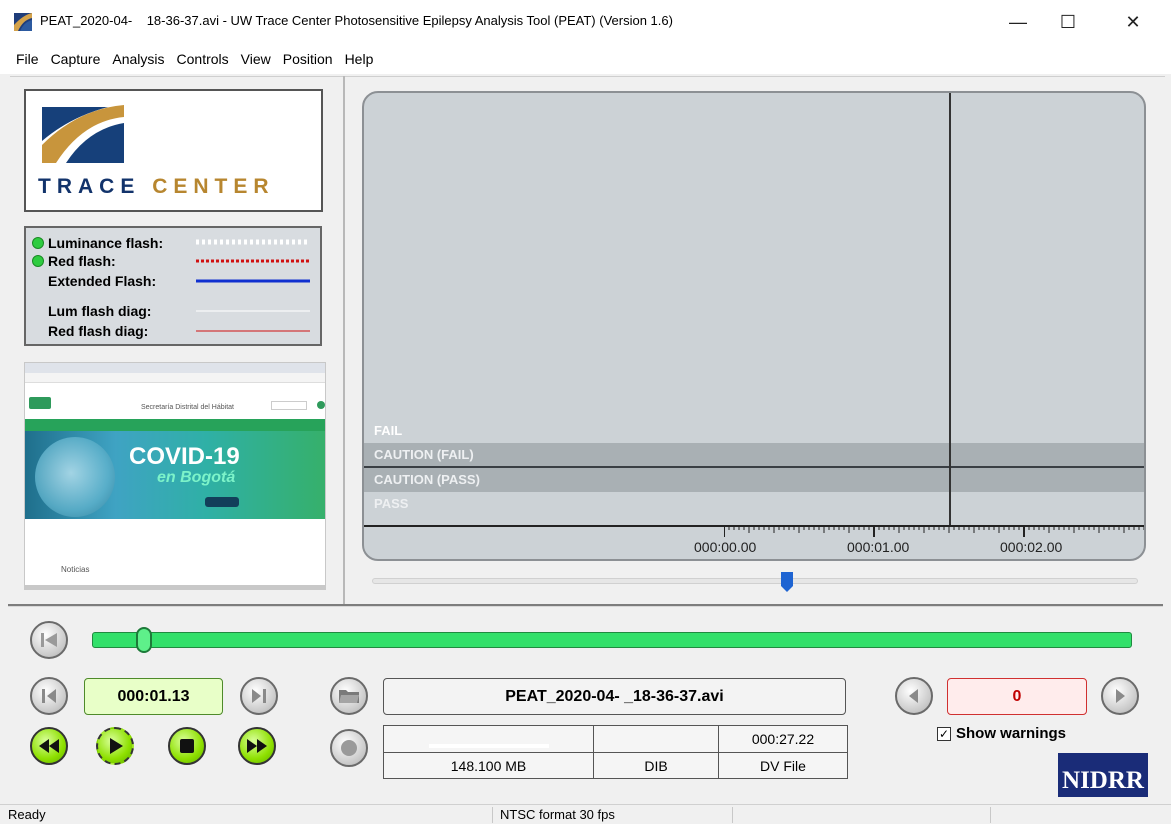  I want to click on time-axis-ticks, so click(934, 532).